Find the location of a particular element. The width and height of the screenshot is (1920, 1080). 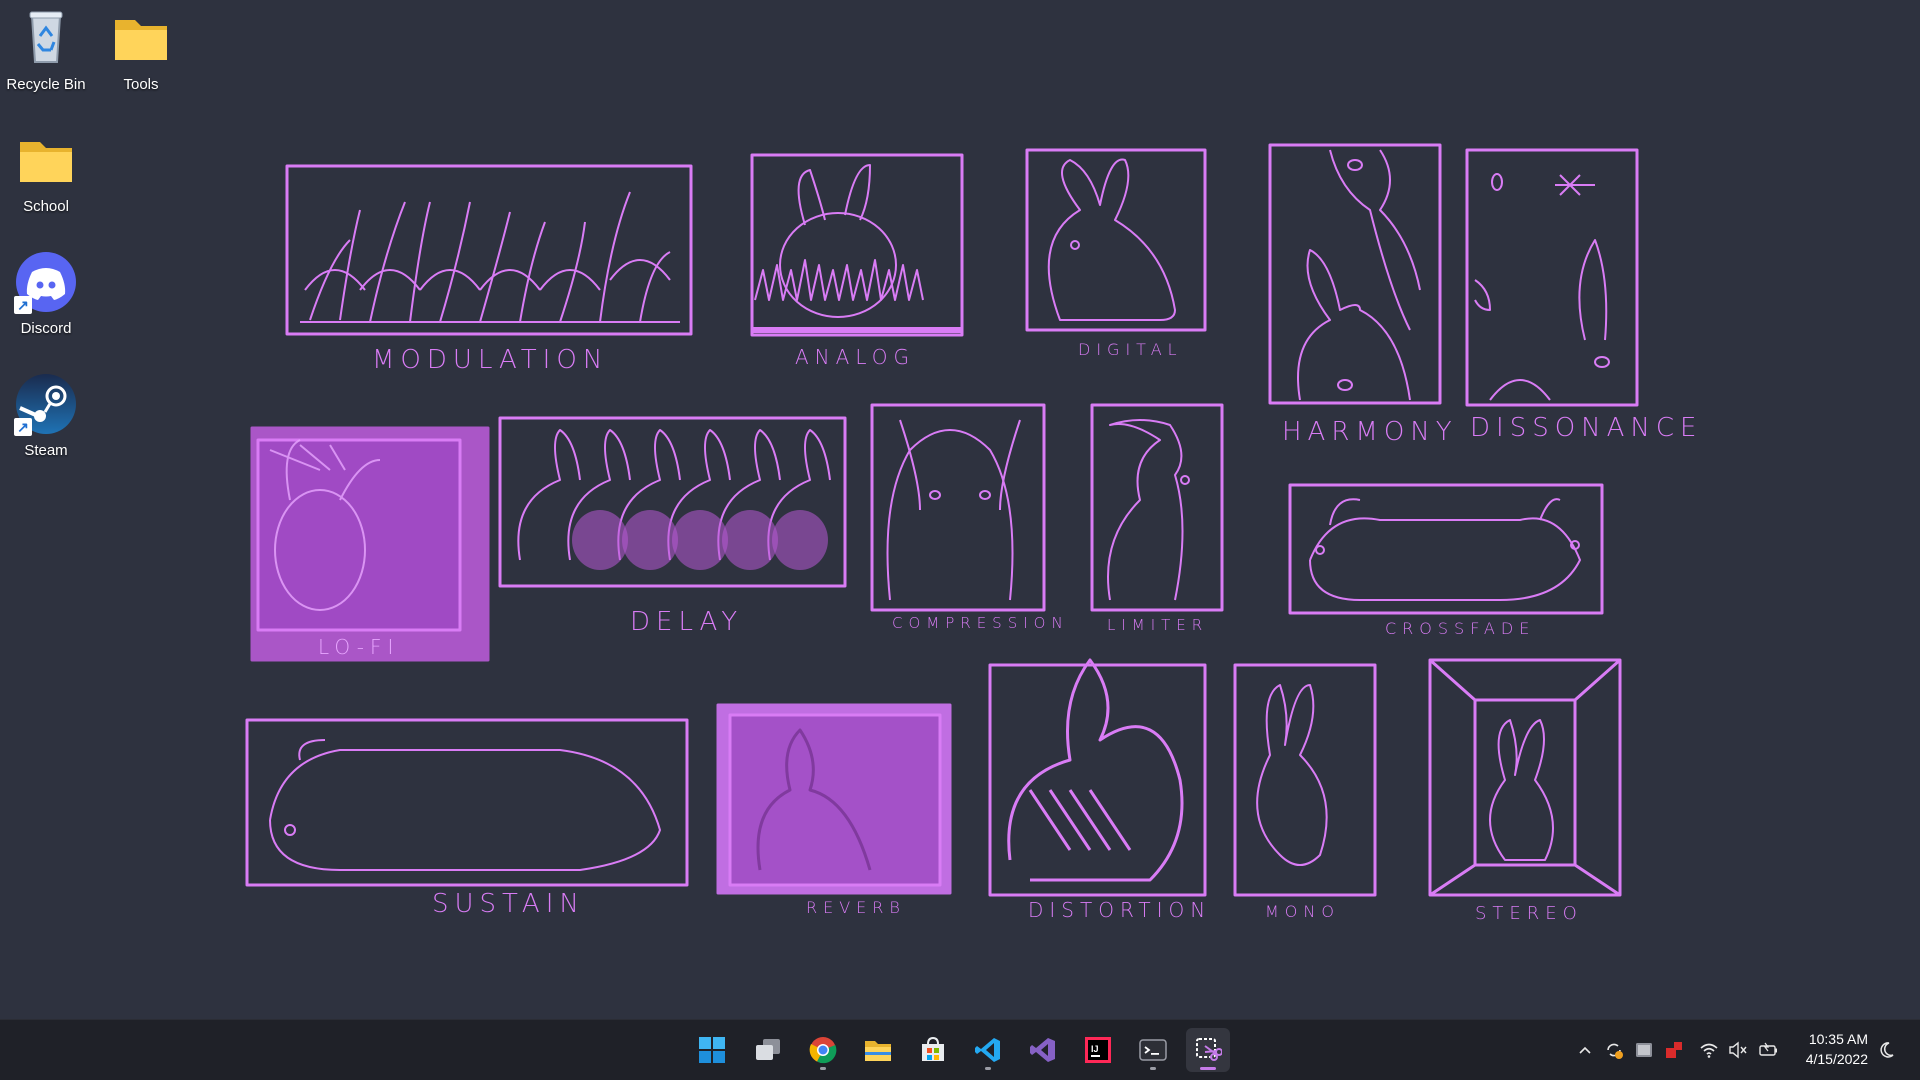

desktop-icon-tools: Tools is located at coordinates (141, 55).